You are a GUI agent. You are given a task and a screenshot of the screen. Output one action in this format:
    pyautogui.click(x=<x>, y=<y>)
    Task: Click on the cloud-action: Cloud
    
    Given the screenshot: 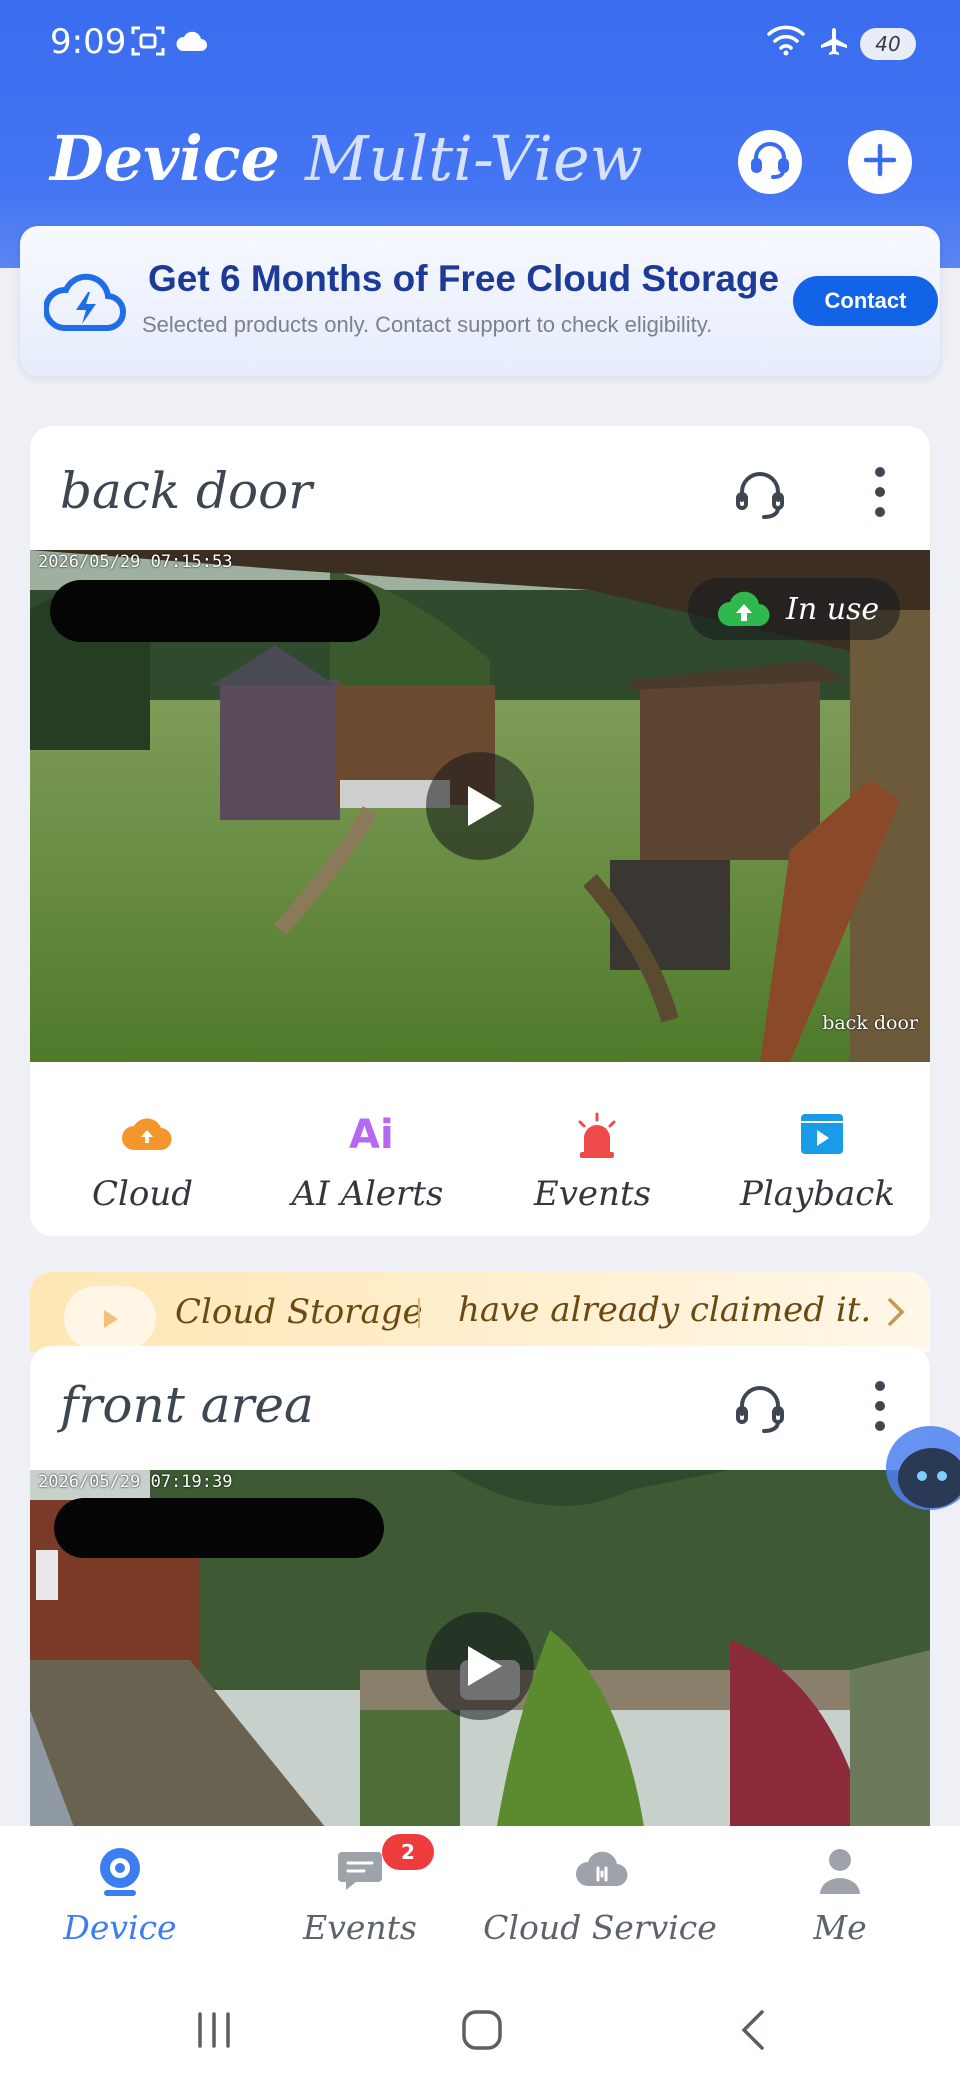 What is the action you would take?
    pyautogui.click(x=142, y=1149)
    